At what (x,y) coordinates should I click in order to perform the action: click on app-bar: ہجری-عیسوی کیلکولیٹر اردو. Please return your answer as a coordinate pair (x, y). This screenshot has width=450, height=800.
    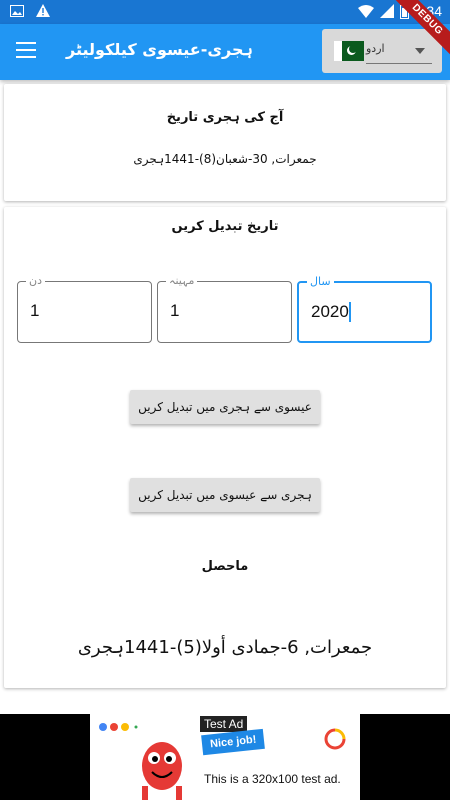
    Looking at the image, I should click on (225, 52).